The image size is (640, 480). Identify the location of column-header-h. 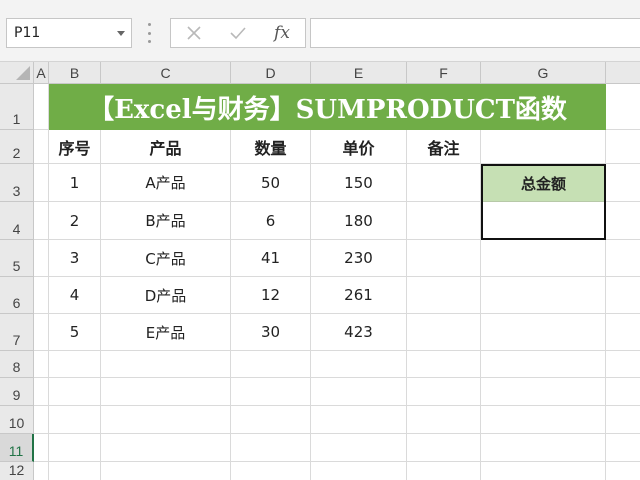
(623, 73).